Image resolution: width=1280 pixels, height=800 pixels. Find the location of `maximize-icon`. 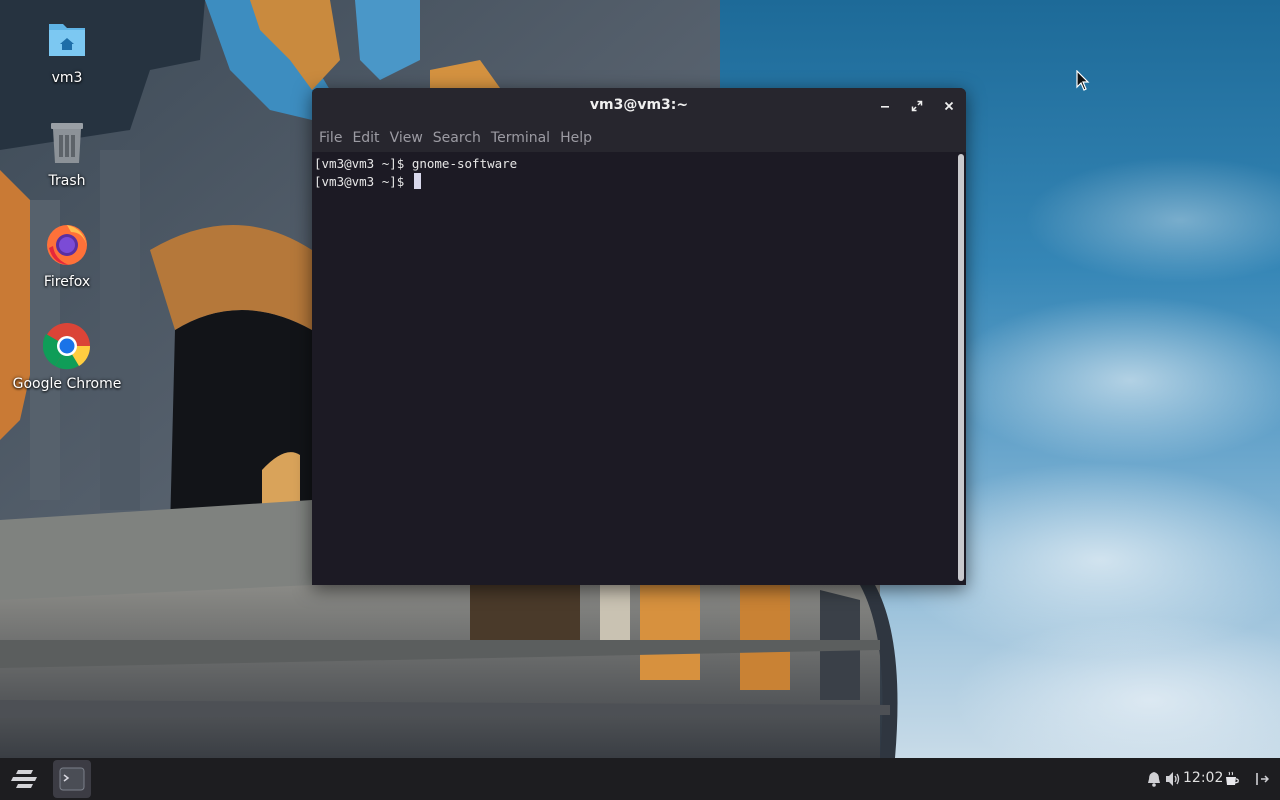

maximize-icon is located at coordinates (917, 106).